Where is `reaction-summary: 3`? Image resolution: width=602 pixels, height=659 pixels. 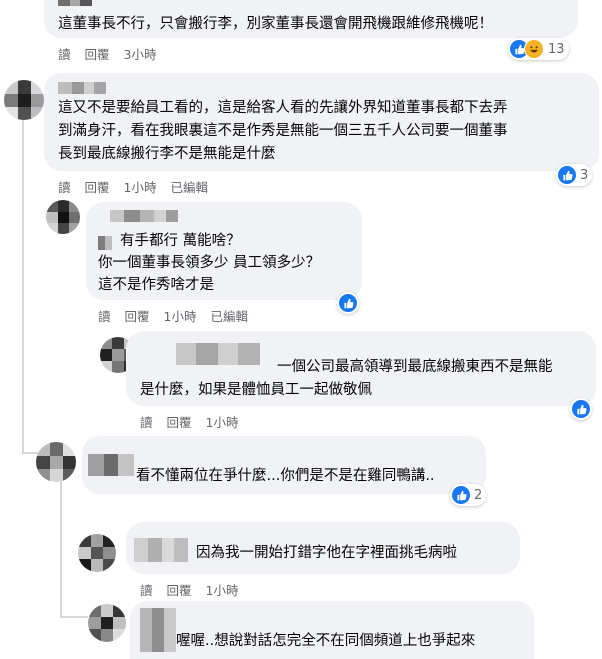 reaction-summary: 3 is located at coordinates (574, 175).